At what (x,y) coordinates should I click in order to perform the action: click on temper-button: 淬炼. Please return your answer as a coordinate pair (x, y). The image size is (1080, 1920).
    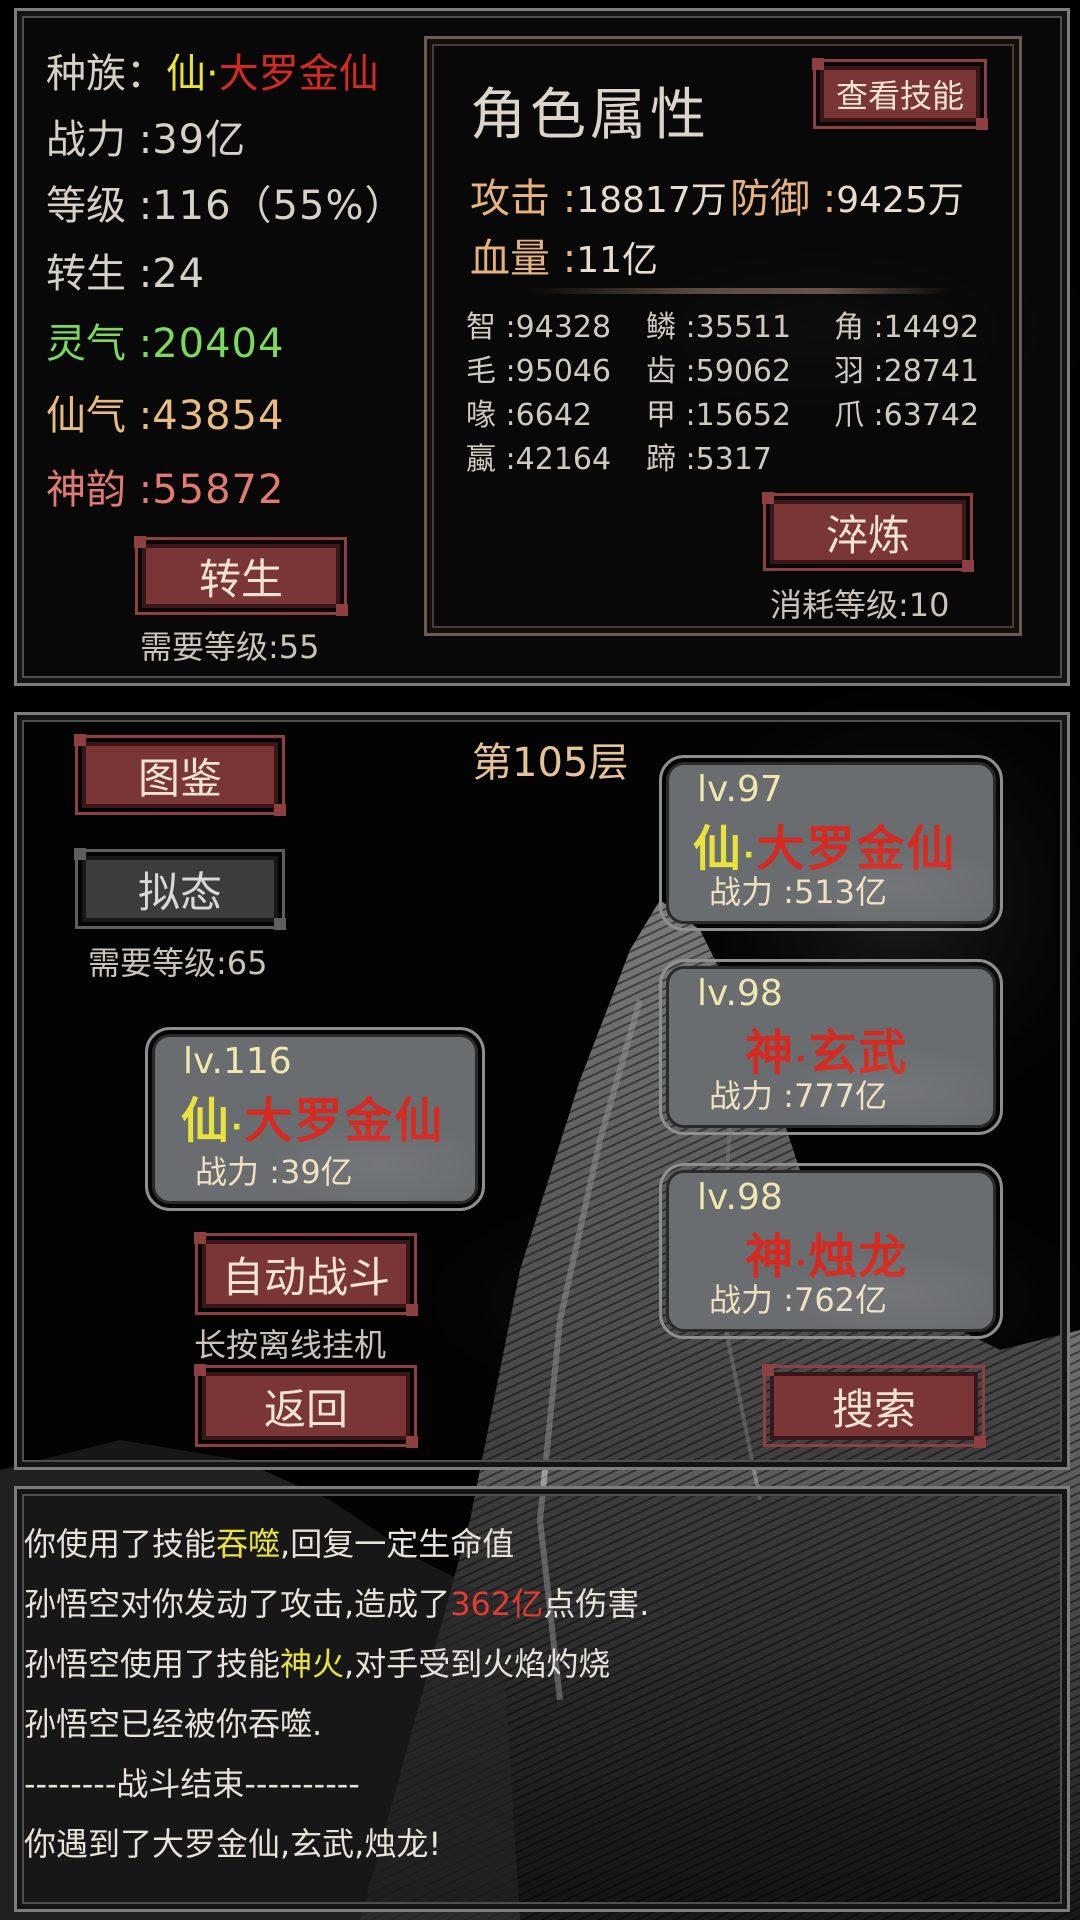
    Looking at the image, I should click on (868, 532).